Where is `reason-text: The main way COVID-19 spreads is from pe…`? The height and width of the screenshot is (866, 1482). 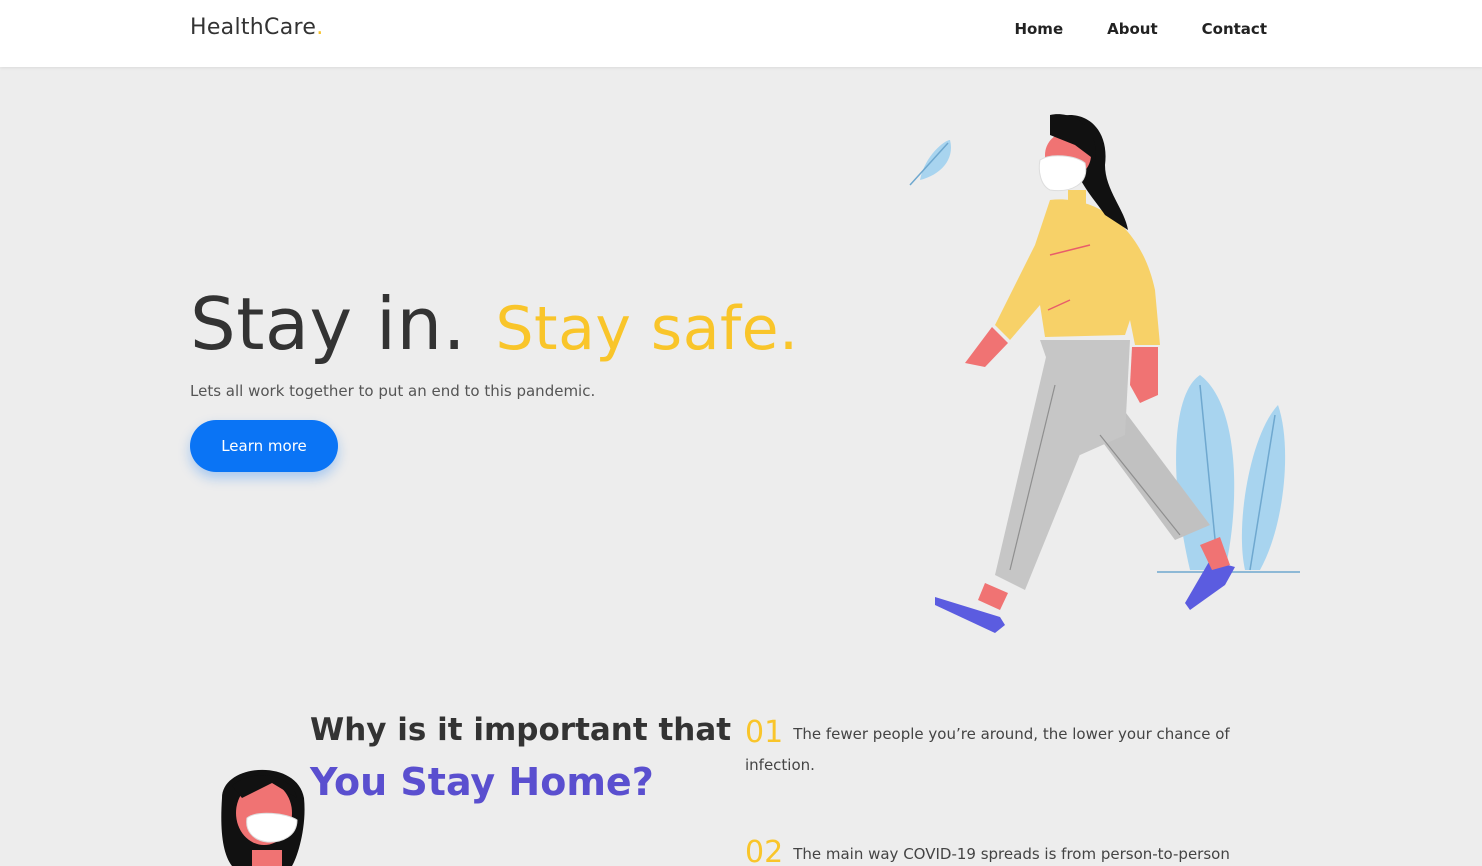 reason-text: The main way COVID-19 spreads is from pe… is located at coordinates (1011, 854).